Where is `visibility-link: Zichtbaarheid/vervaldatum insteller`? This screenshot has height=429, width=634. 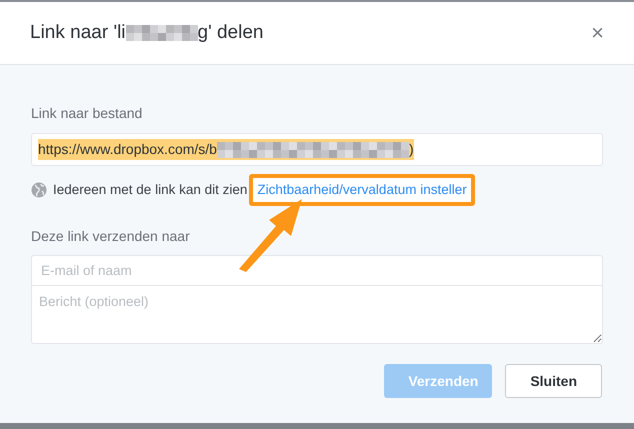
visibility-link: Zichtbaarheid/vervaldatum insteller is located at coordinates (362, 190).